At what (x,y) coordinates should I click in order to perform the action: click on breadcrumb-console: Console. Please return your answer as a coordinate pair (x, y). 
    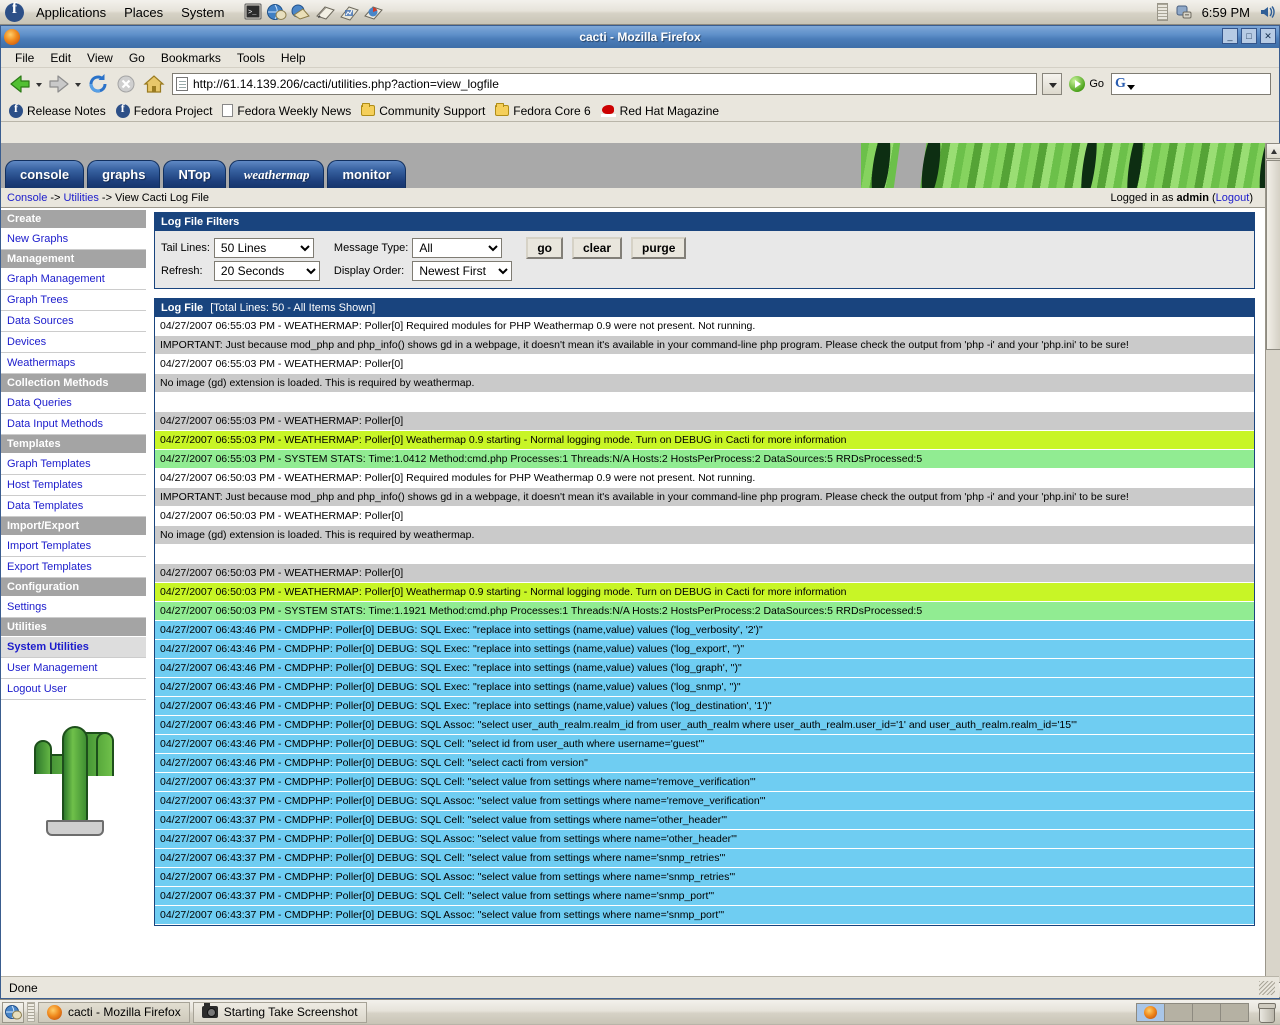
    Looking at the image, I should click on (27, 198).